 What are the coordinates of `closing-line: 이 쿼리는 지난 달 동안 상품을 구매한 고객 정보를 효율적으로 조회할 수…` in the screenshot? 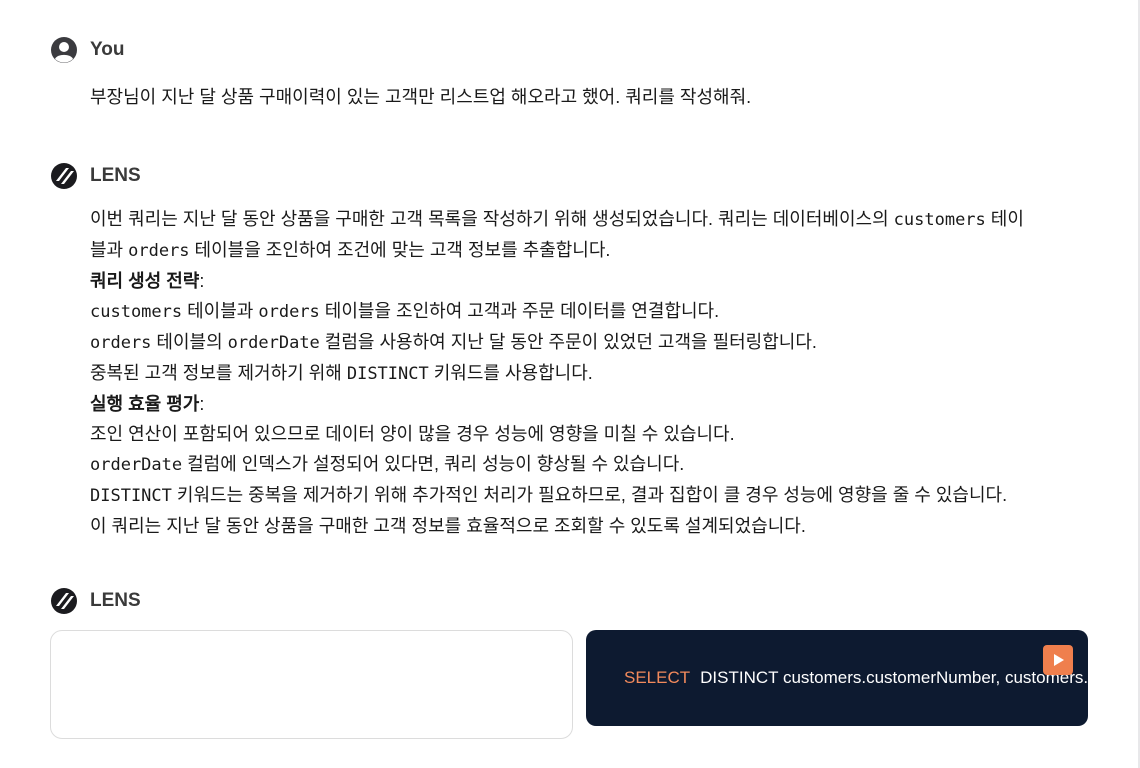 It's located at (448, 526).